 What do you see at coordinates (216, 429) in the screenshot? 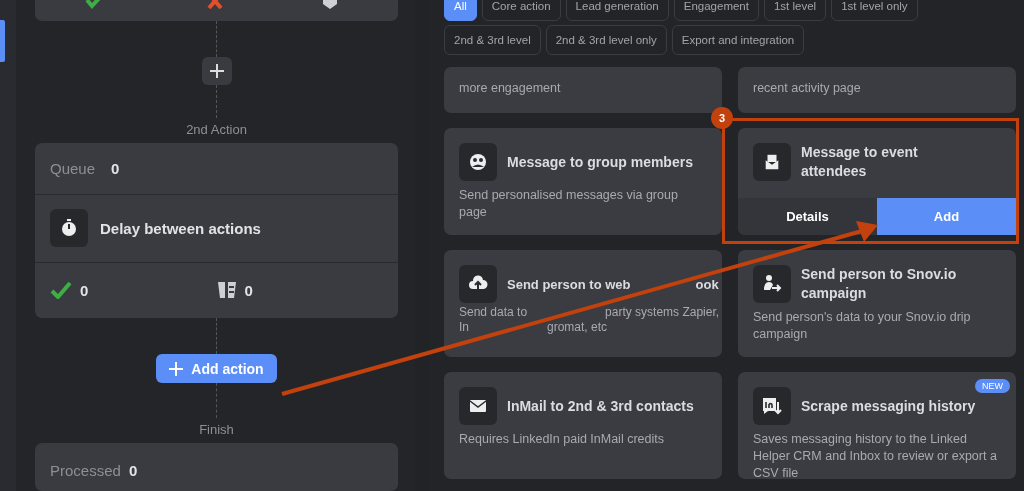
I see `finish-label: Finish` at bounding box center [216, 429].